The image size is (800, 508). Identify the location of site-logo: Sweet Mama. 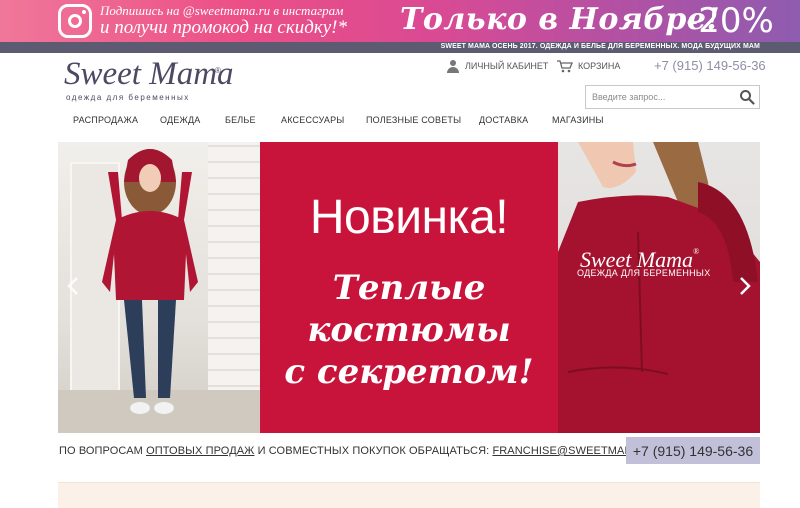
(149, 74).